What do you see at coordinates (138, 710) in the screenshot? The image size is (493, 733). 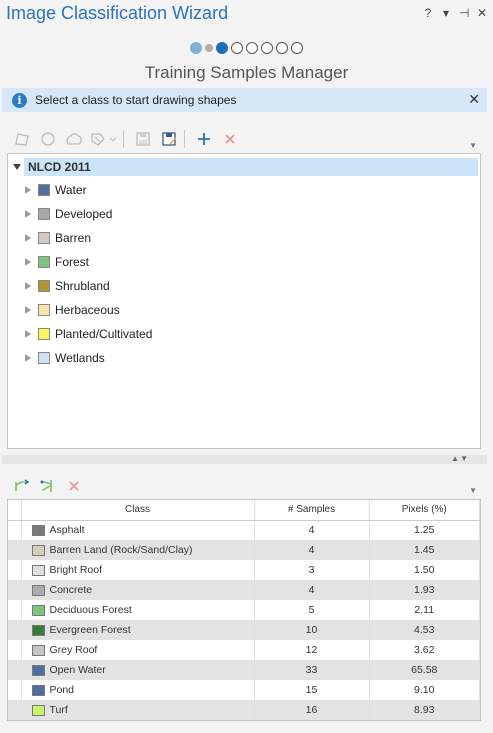 I see `class-cell: Turf` at bounding box center [138, 710].